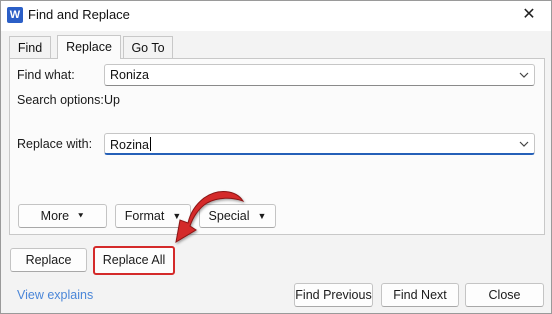  What do you see at coordinates (81, 216) in the screenshot?
I see `more-chevron-icon: ⯆` at bounding box center [81, 216].